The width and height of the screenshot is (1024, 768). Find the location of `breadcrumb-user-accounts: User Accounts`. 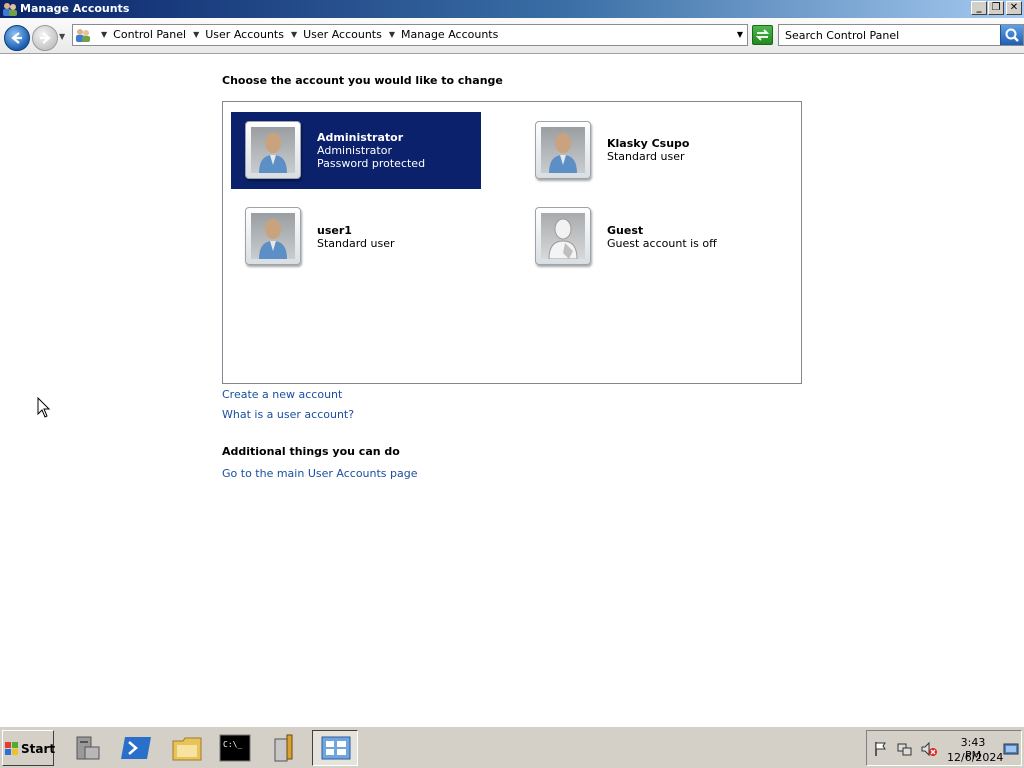

breadcrumb-user-accounts: User Accounts is located at coordinates (244, 34).